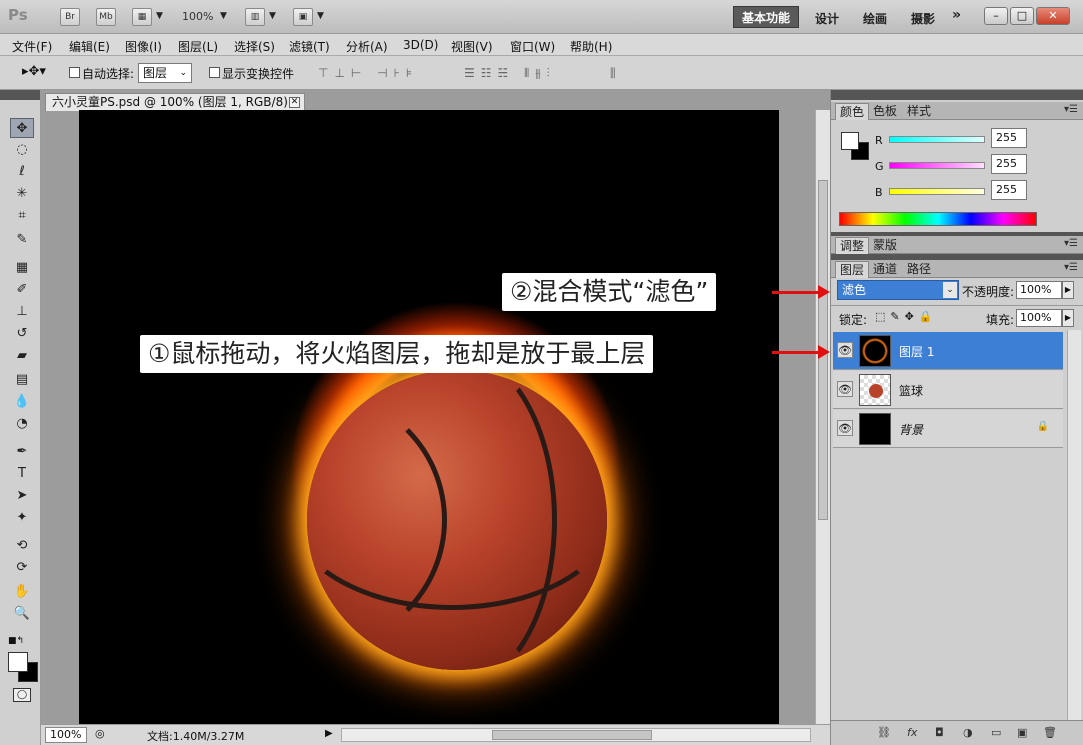 The height and width of the screenshot is (745, 1083). What do you see at coordinates (948, 351) in the screenshot?
I see `layer-row: 👁 图层 1` at bounding box center [948, 351].